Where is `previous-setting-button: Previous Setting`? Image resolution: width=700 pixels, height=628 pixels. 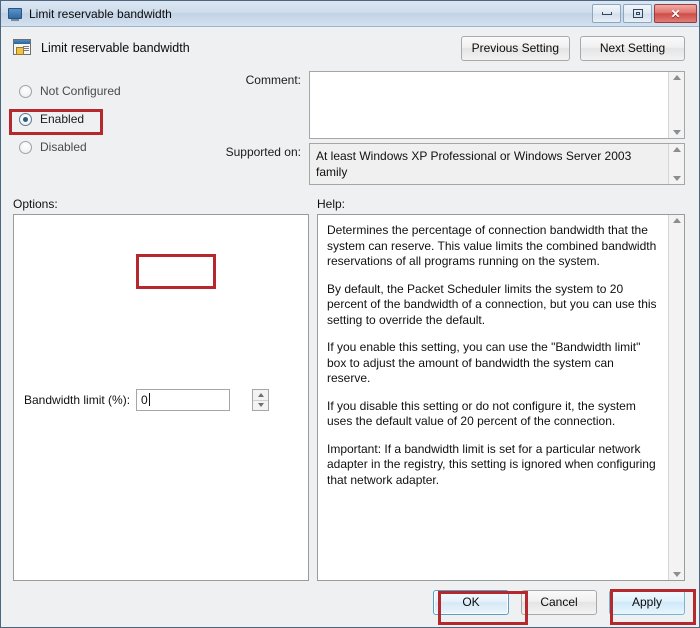 previous-setting-button: Previous Setting is located at coordinates (515, 48).